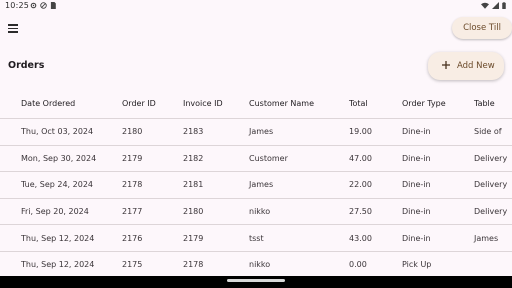 This screenshot has width=512, height=288. What do you see at coordinates (256, 28) in the screenshot?
I see `top-app-bar: Close Till` at bounding box center [256, 28].